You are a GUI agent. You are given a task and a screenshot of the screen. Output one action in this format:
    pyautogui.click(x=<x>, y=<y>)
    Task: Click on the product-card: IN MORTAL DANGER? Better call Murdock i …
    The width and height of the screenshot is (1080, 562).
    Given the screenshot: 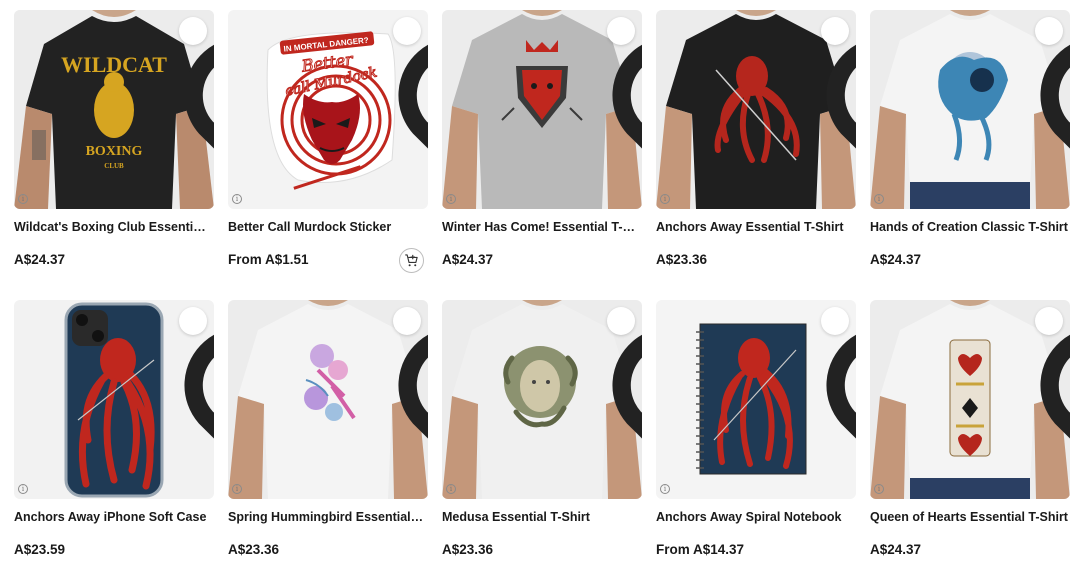 What is the action you would take?
    pyautogui.click(x=328, y=145)
    